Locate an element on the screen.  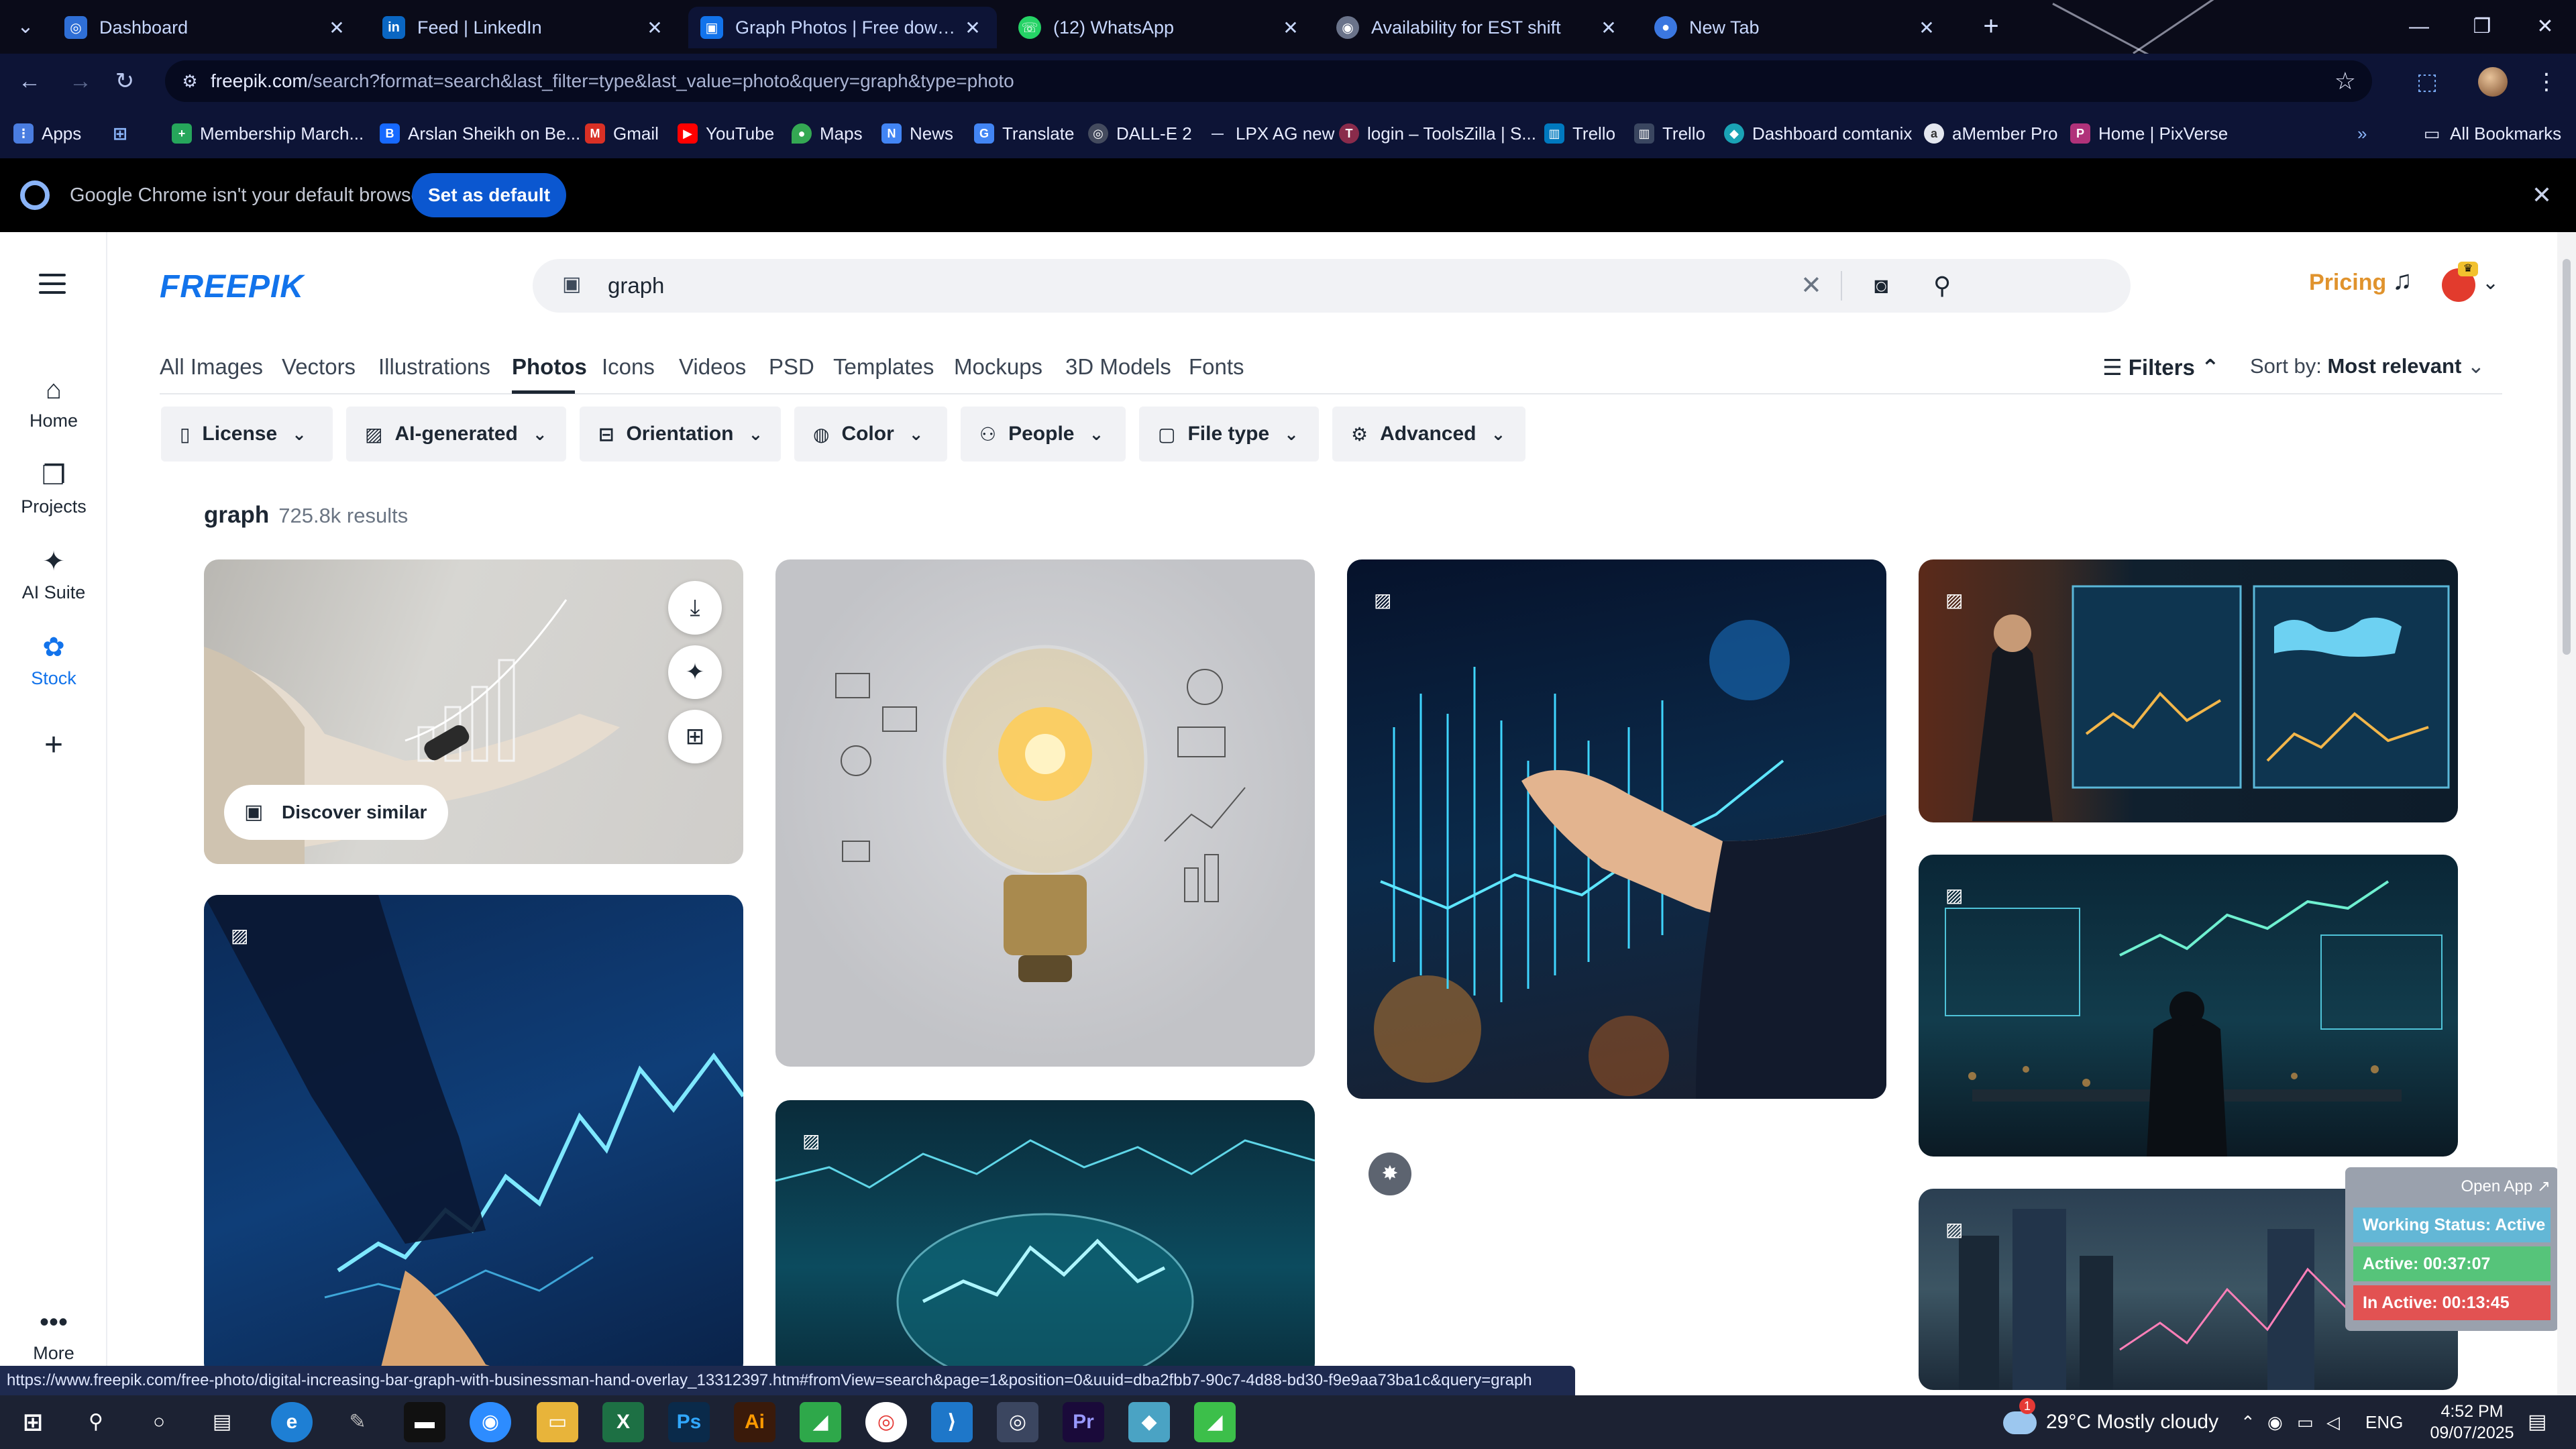
add-to-collection-icon: ⊞ is located at coordinates (695, 736).